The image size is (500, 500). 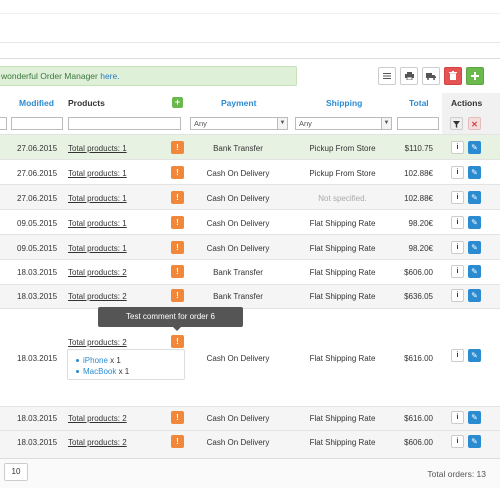 What do you see at coordinates (475, 76) in the screenshot?
I see `add-order-button` at bounding box center [475, 76].